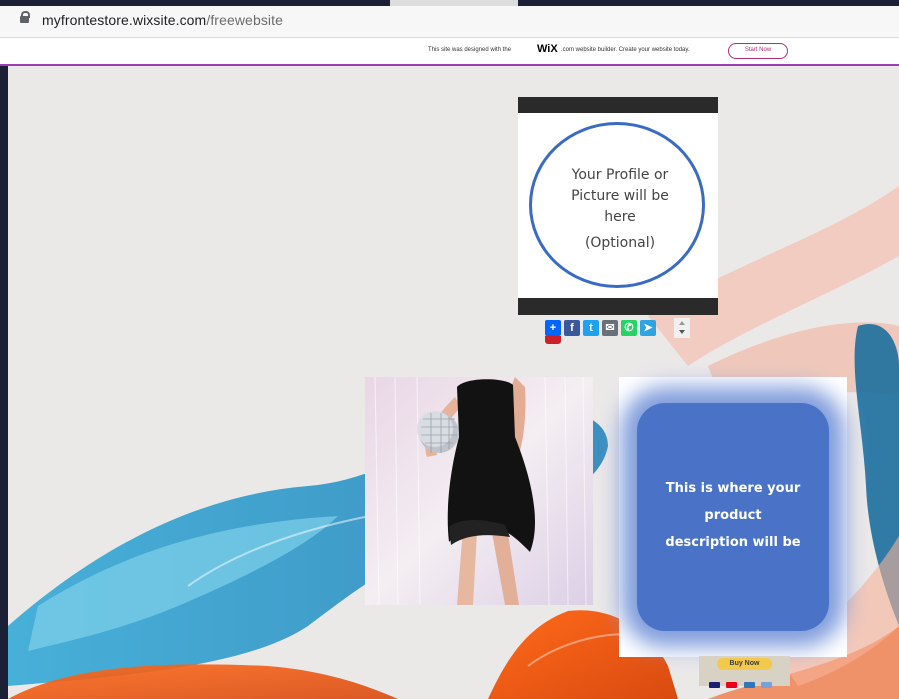 Image resolution: width=899 pixels, height=699 pixels. I want to click on buy-now-button: Buy Now, so click(744, 664).